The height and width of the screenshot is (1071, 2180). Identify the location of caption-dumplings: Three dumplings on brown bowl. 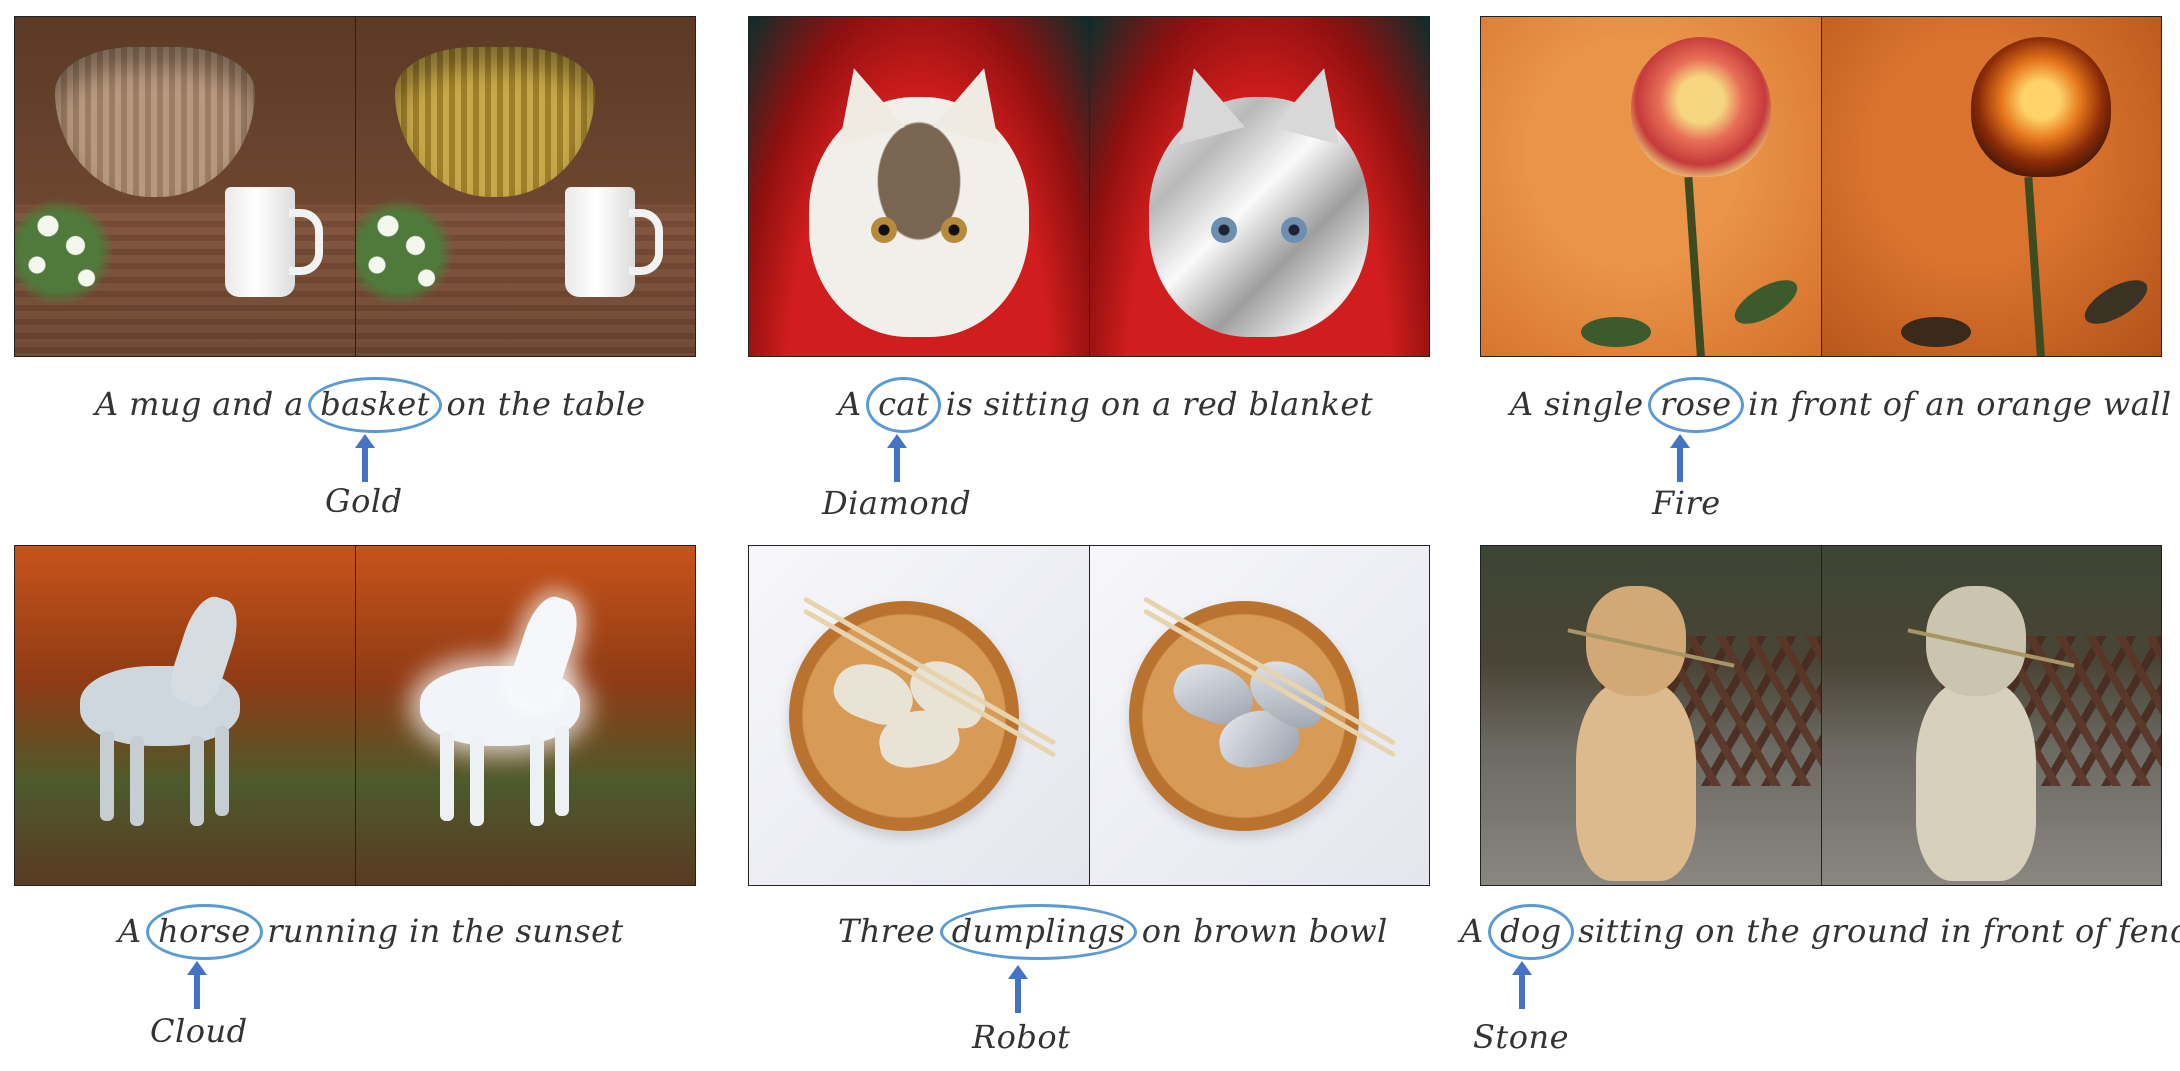
(1113, 932).